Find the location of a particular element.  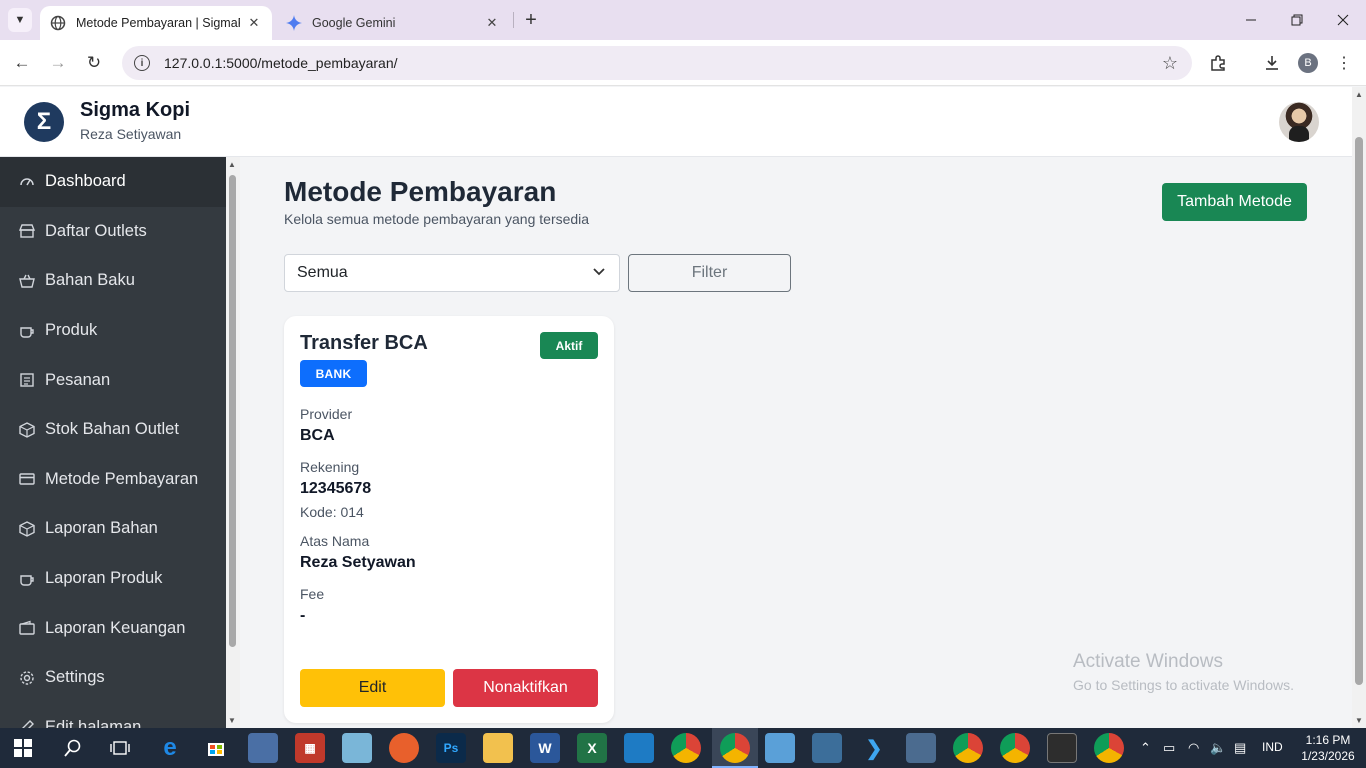

windows-start-icon is located at coordinates (23, 748).